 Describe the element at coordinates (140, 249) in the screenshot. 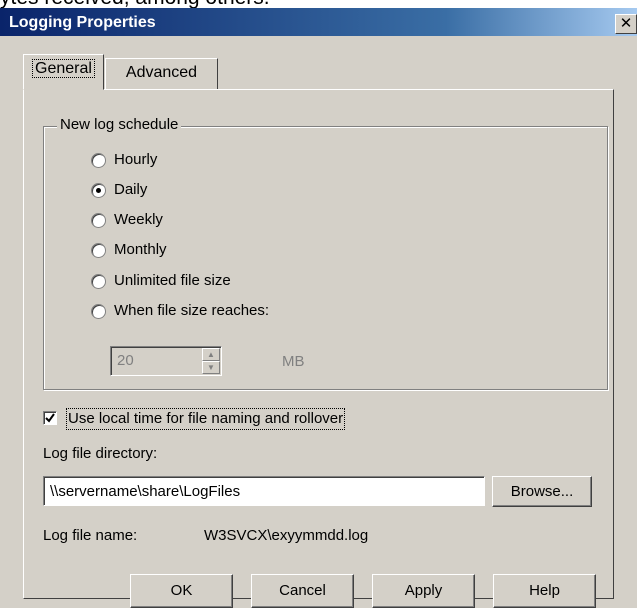

I see `radio-monthly-label: Monthly` at that location.